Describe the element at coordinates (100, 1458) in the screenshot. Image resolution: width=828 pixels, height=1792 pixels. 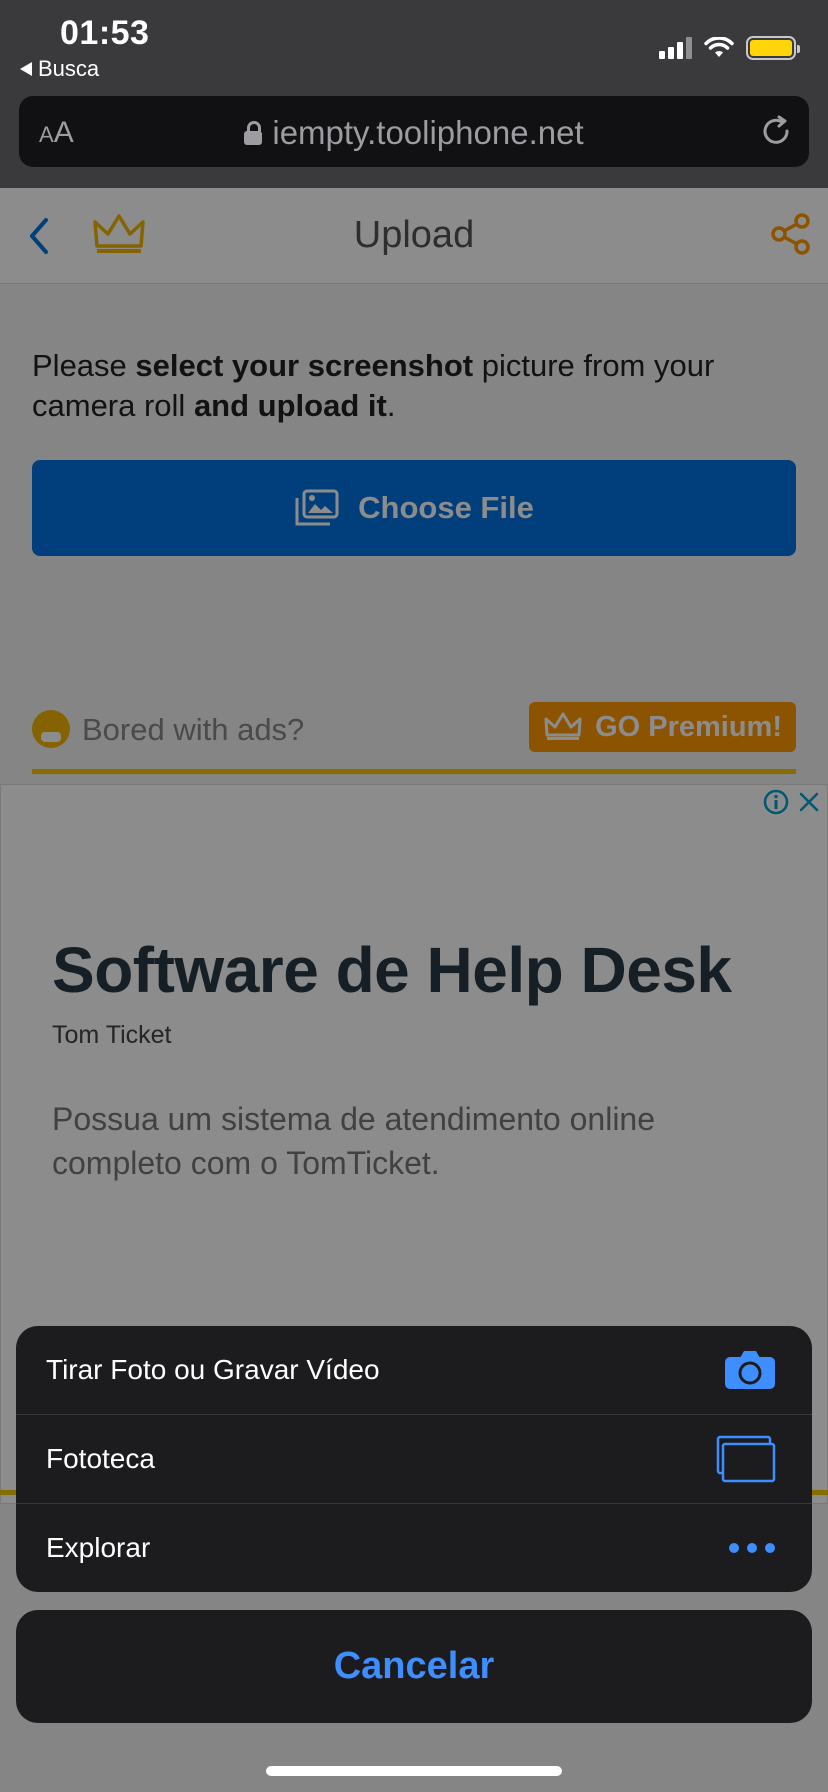
I see `action-label: Fototeca` at that location.